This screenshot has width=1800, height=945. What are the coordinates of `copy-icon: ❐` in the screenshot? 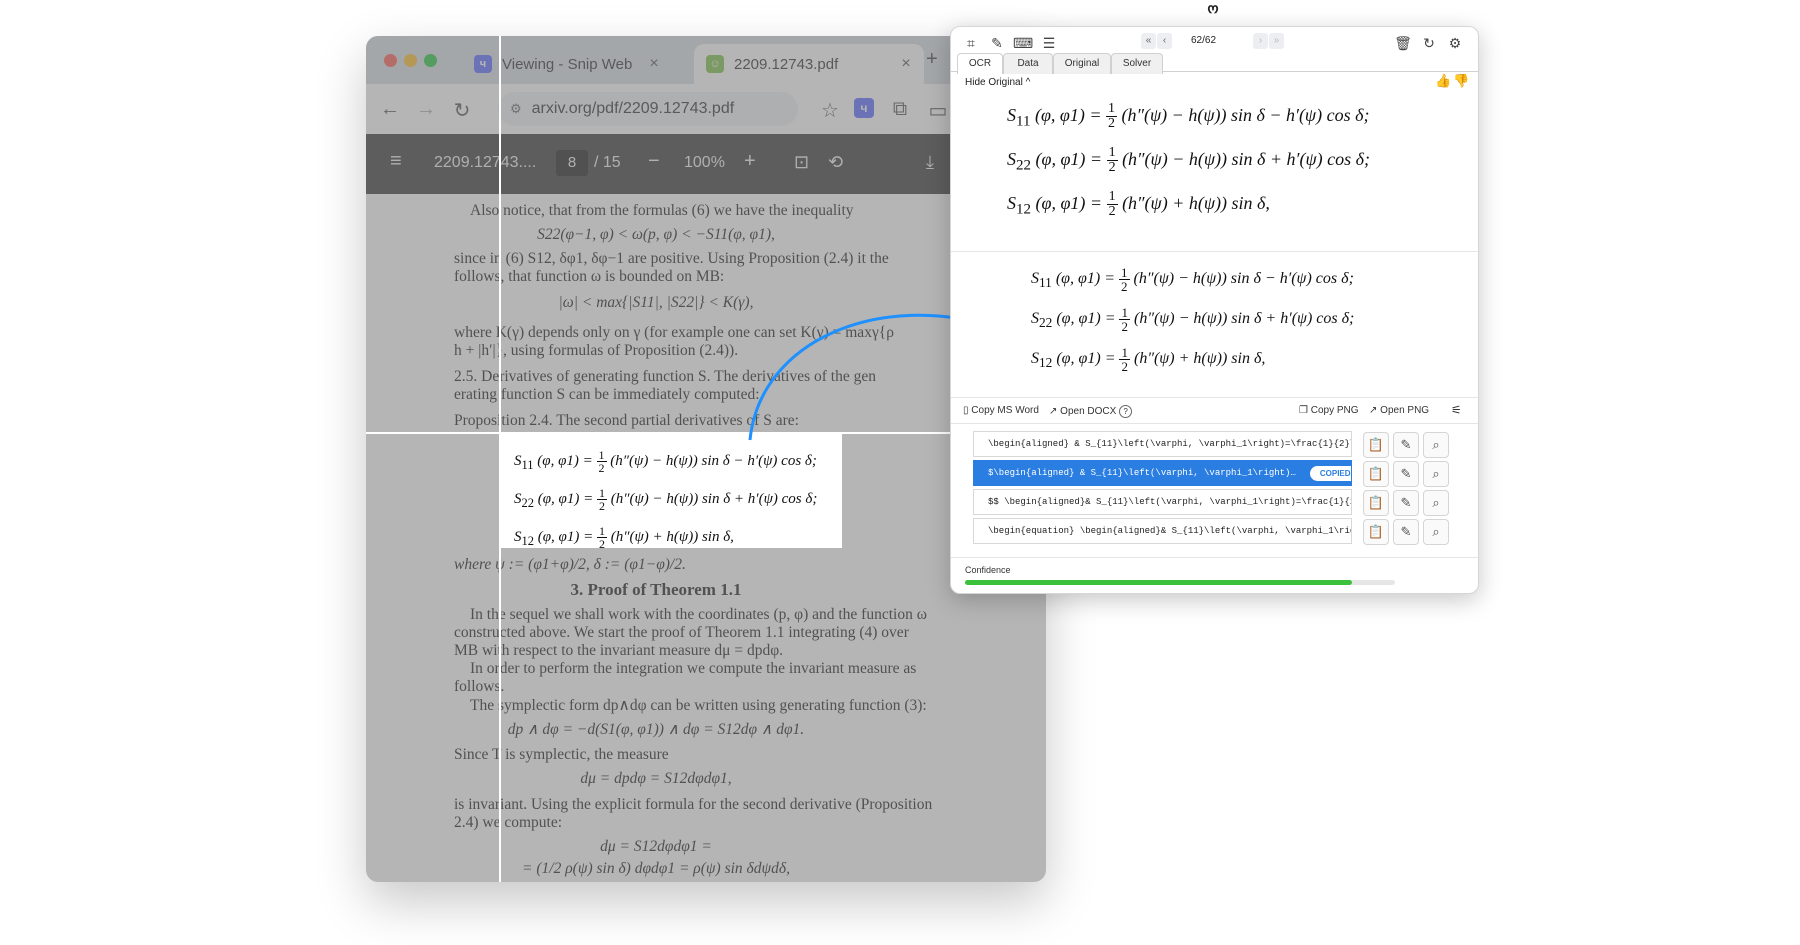 It's located at (1303, 410).